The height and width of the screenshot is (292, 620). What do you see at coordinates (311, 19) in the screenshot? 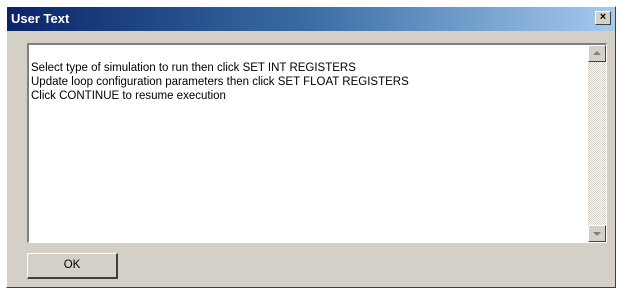
I see `title-bar: User Text ×` at bounding box center [311, 19].